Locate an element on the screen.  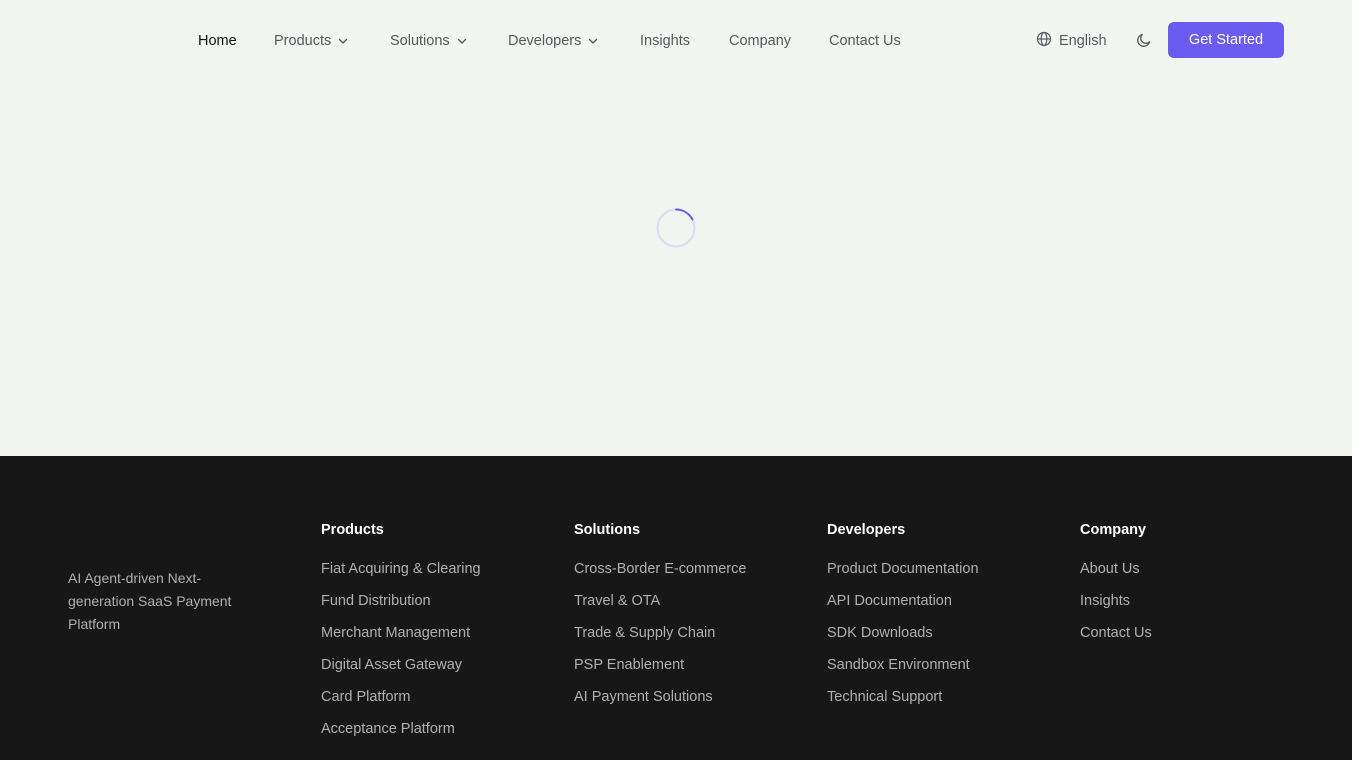
nav-label: Home is located at coordinates (217, 41).